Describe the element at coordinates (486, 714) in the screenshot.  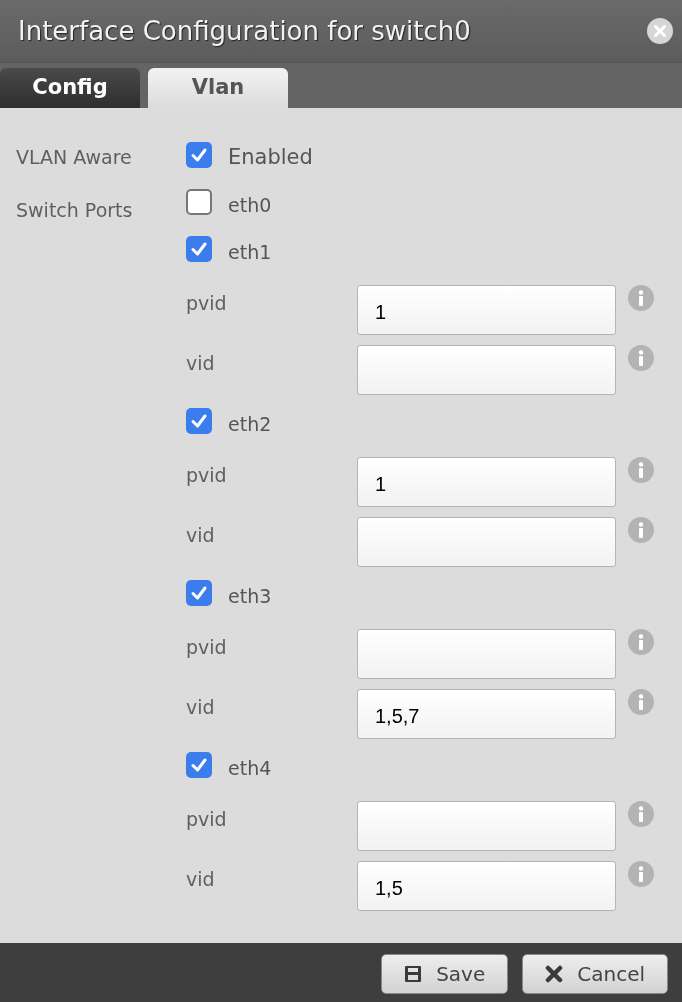
I see `input-field: 1,5,7` at that location.